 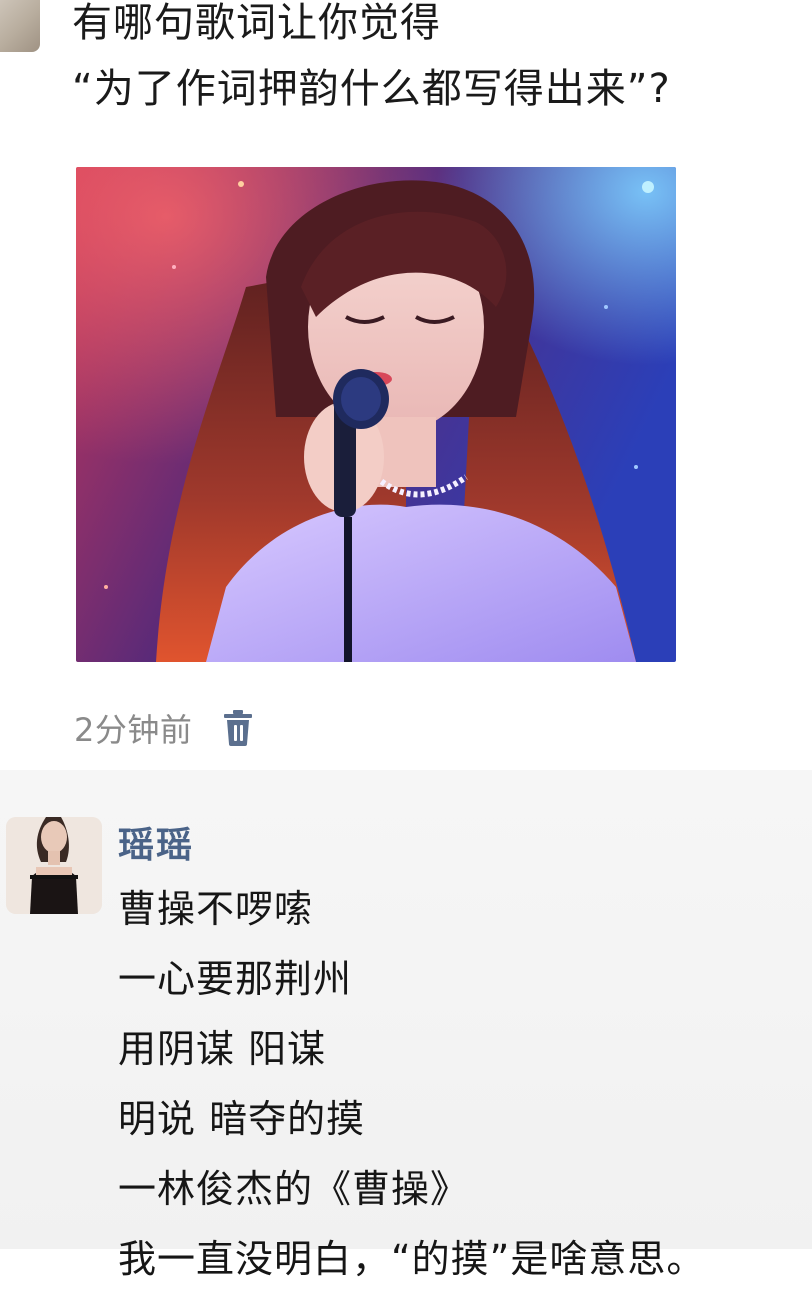 I want to click on post-meta: 2分钟前, so click(x=165, y=728).